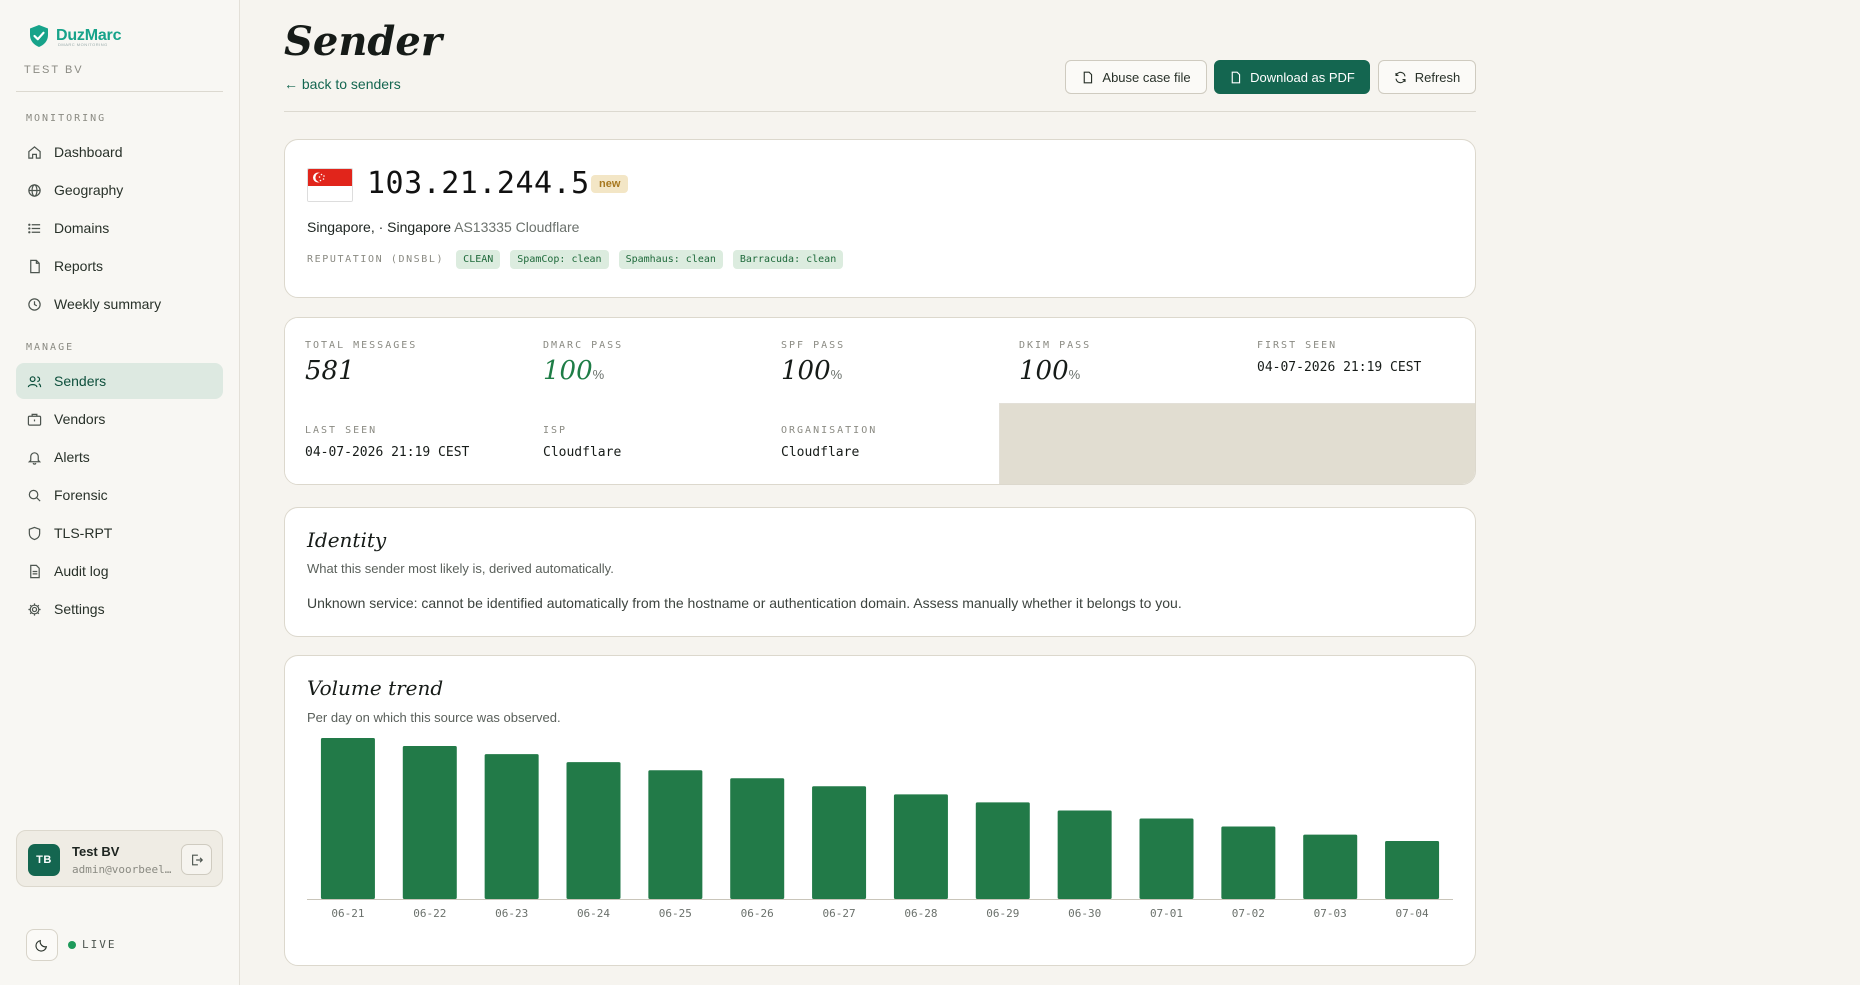 The image size is (1860, 985). Describe the element at coordinates (1044, 371) in the screenshot. I see `stat-number: 100` at that location.